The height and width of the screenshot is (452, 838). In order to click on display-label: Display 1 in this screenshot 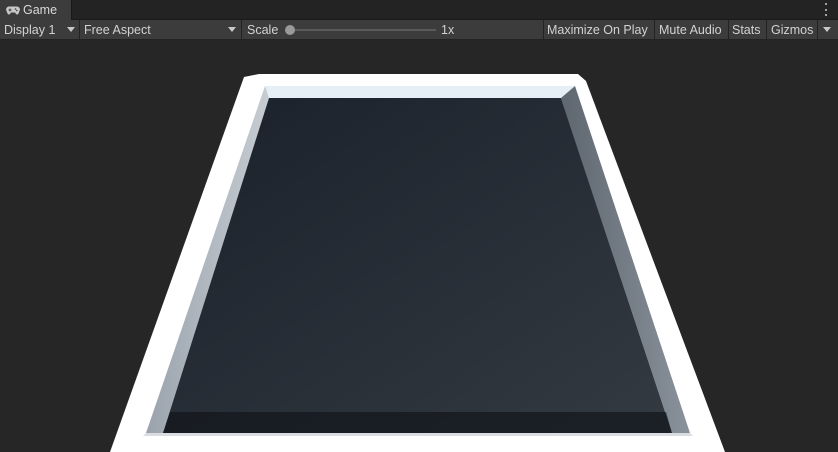, I will do `click(30, 29)`.